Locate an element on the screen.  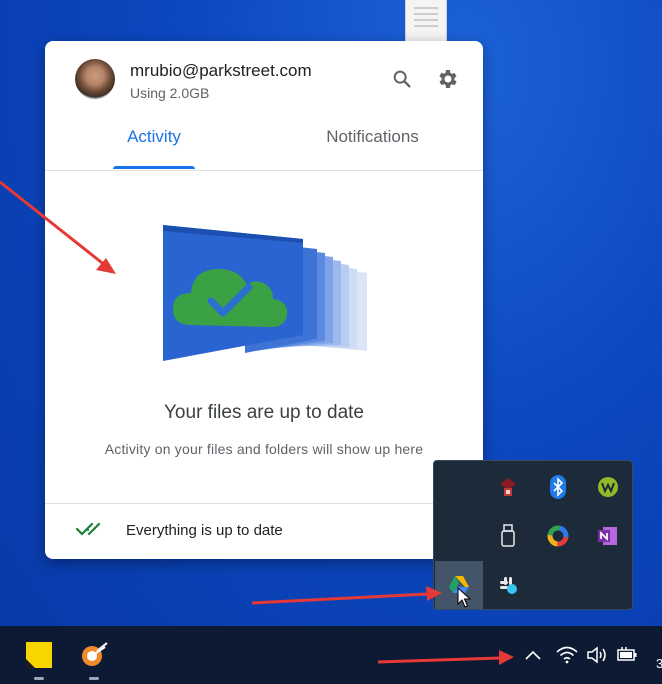
footer-divider is located at coordinates (264, 503).